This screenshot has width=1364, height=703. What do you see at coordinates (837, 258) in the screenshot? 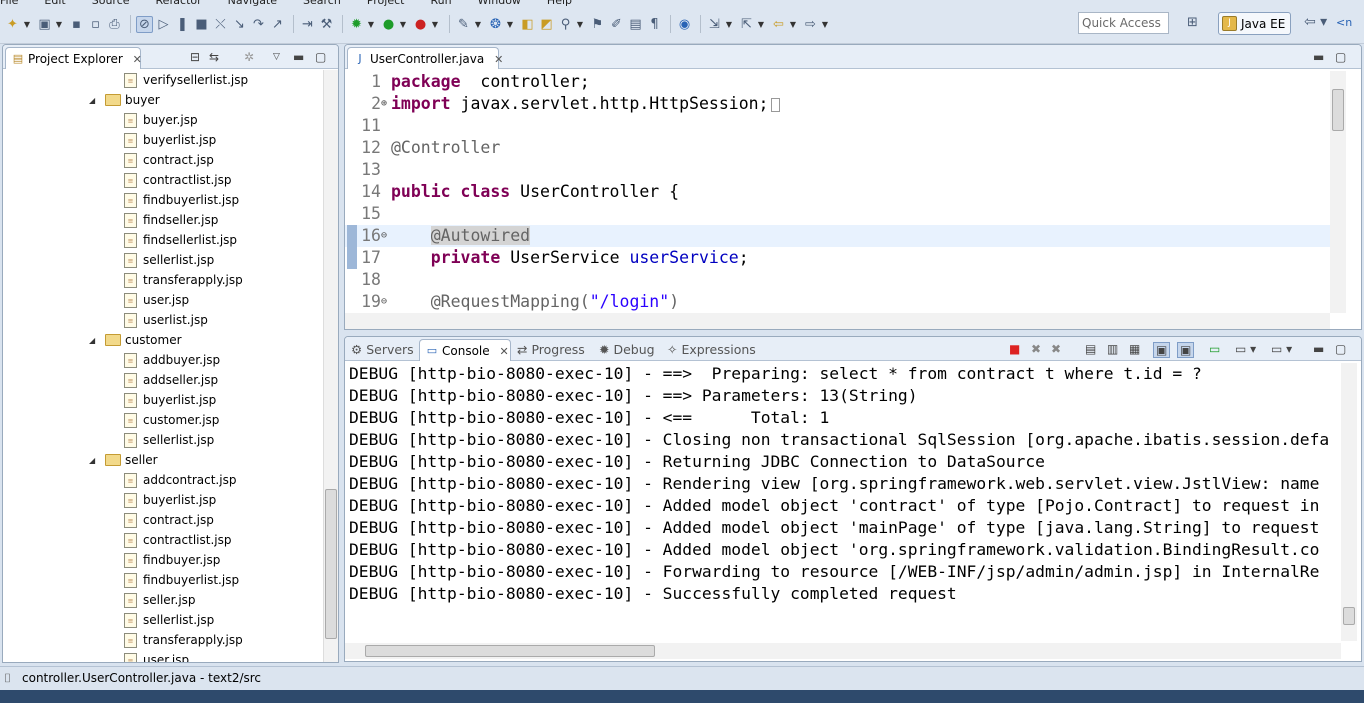
I see `code-line: 17 private UserService userService;` at bounding box center [837, 258].